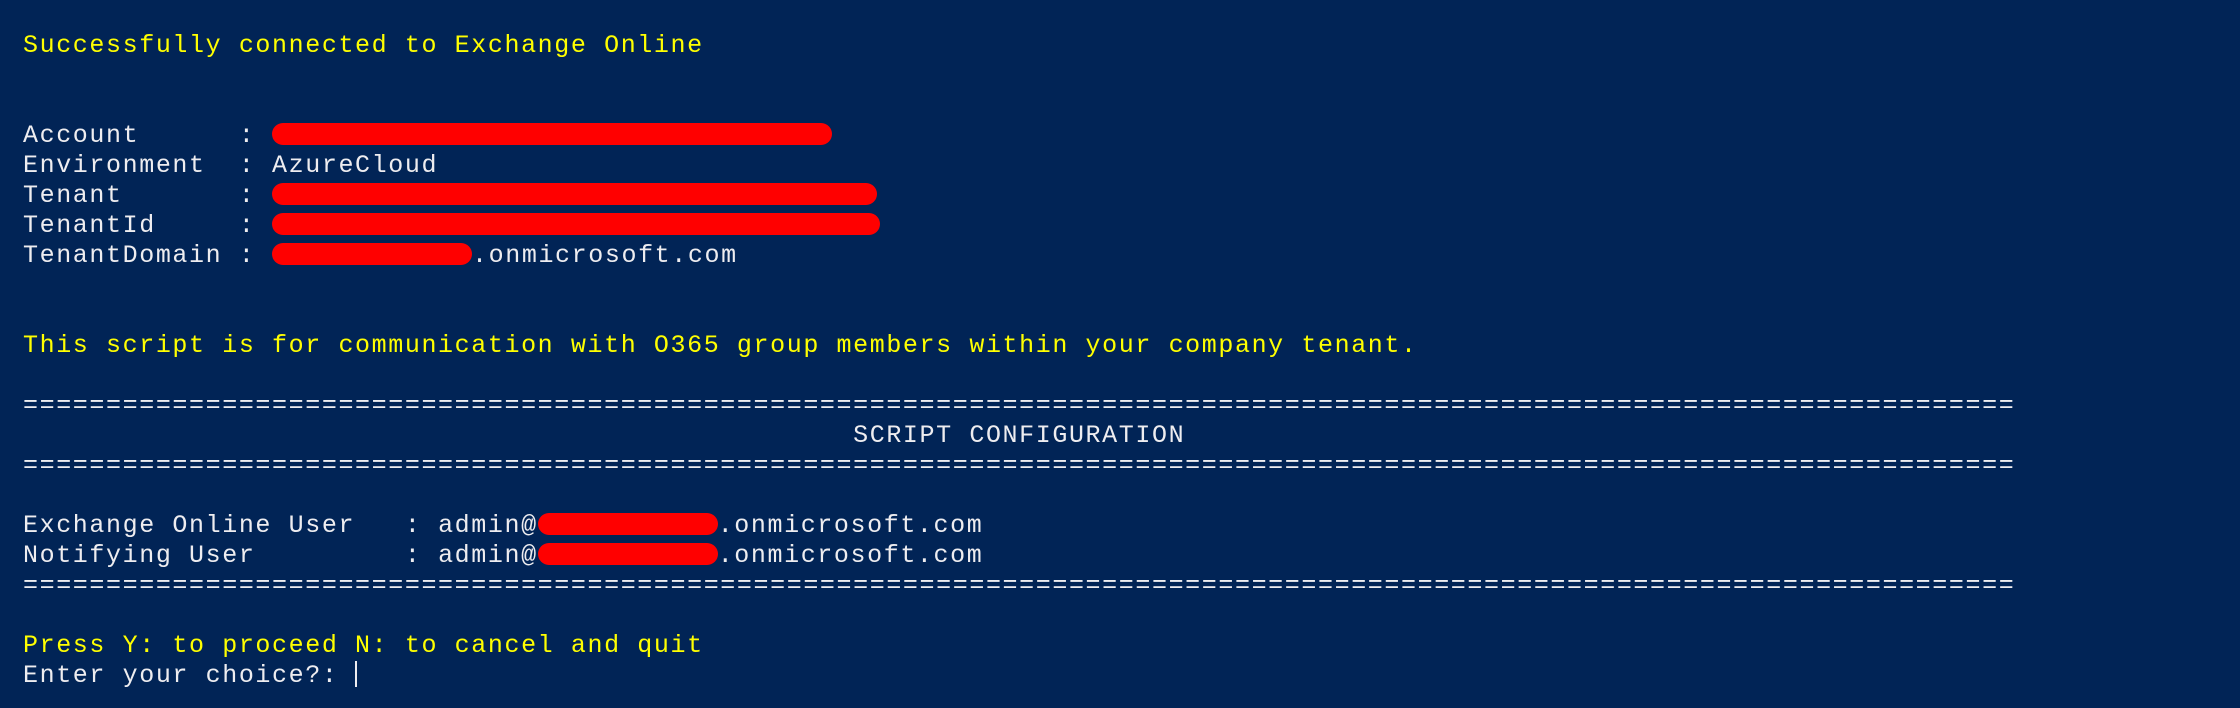 The image size is (2240, 708). What do you see at coordinates (488, 555) in the screenshot?
I see `notifying-user-prefix: admin@` at bounding box center [488, 555].